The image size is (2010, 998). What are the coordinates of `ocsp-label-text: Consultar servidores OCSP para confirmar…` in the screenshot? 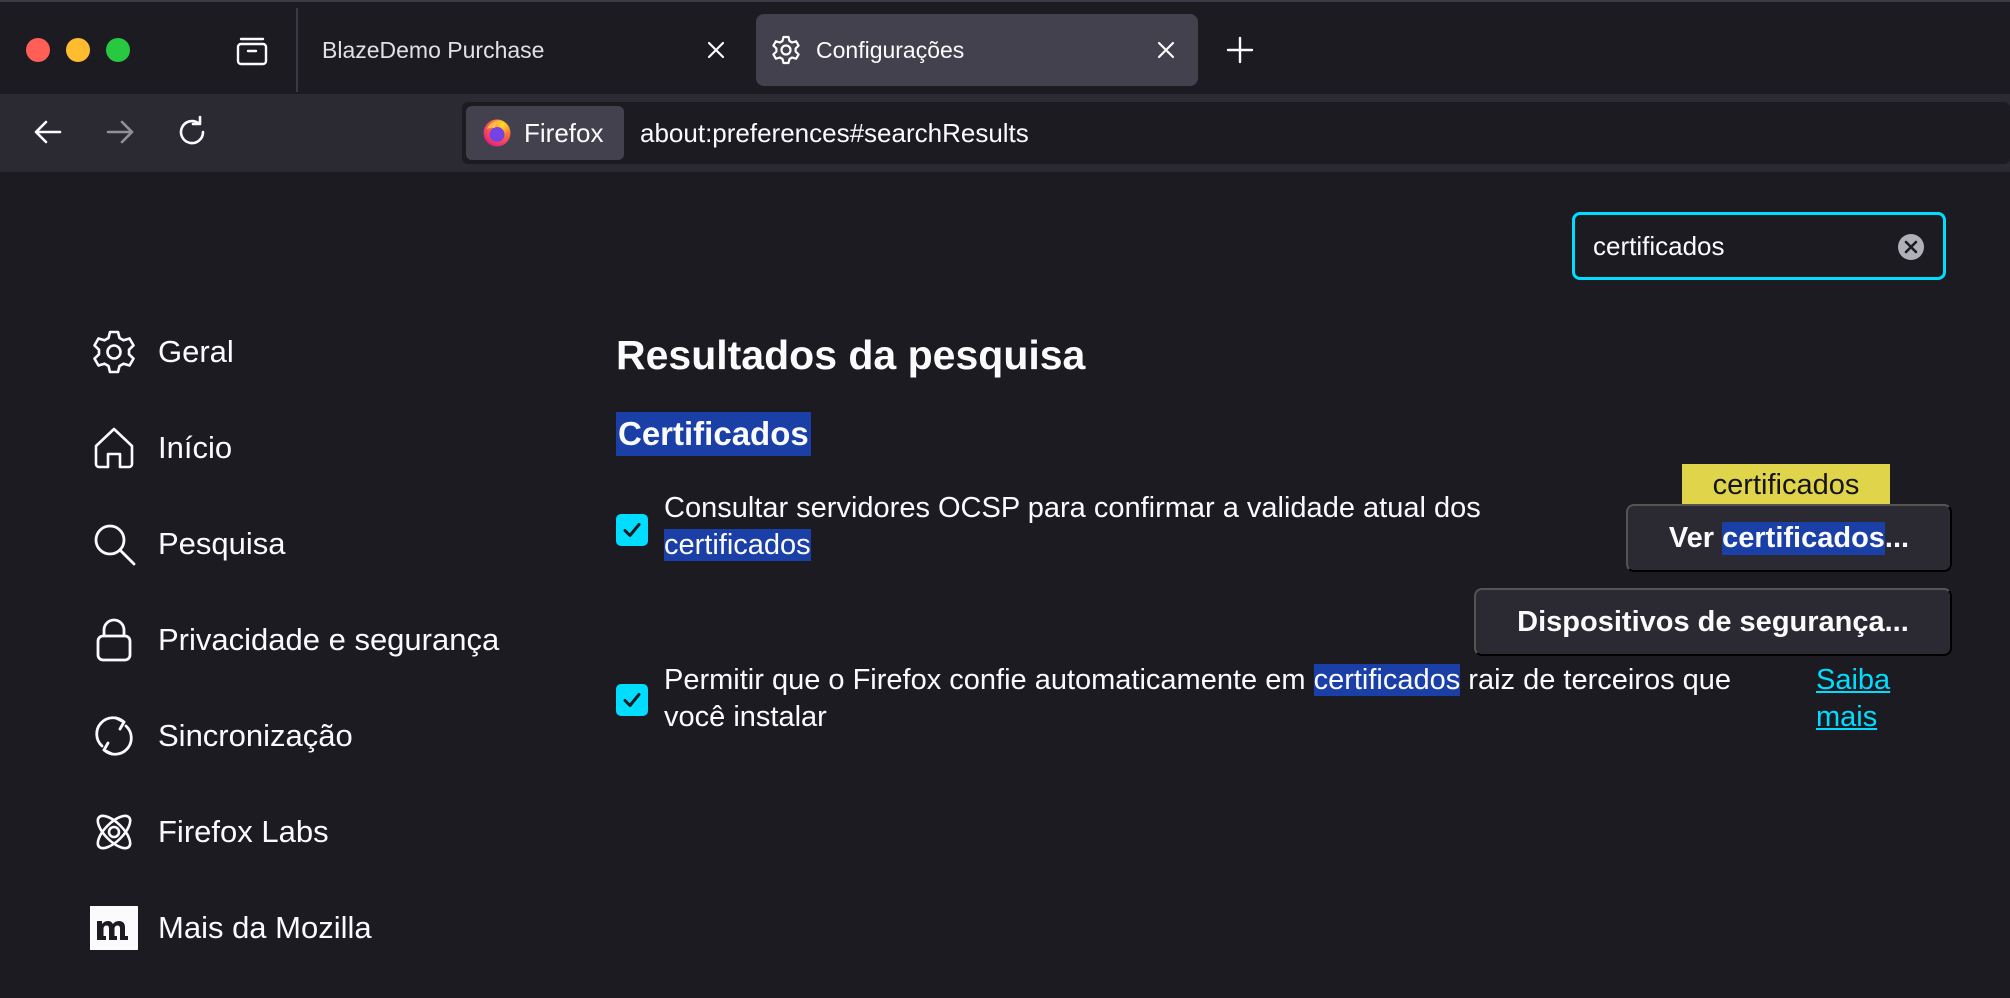 It's located at (1072, 508).